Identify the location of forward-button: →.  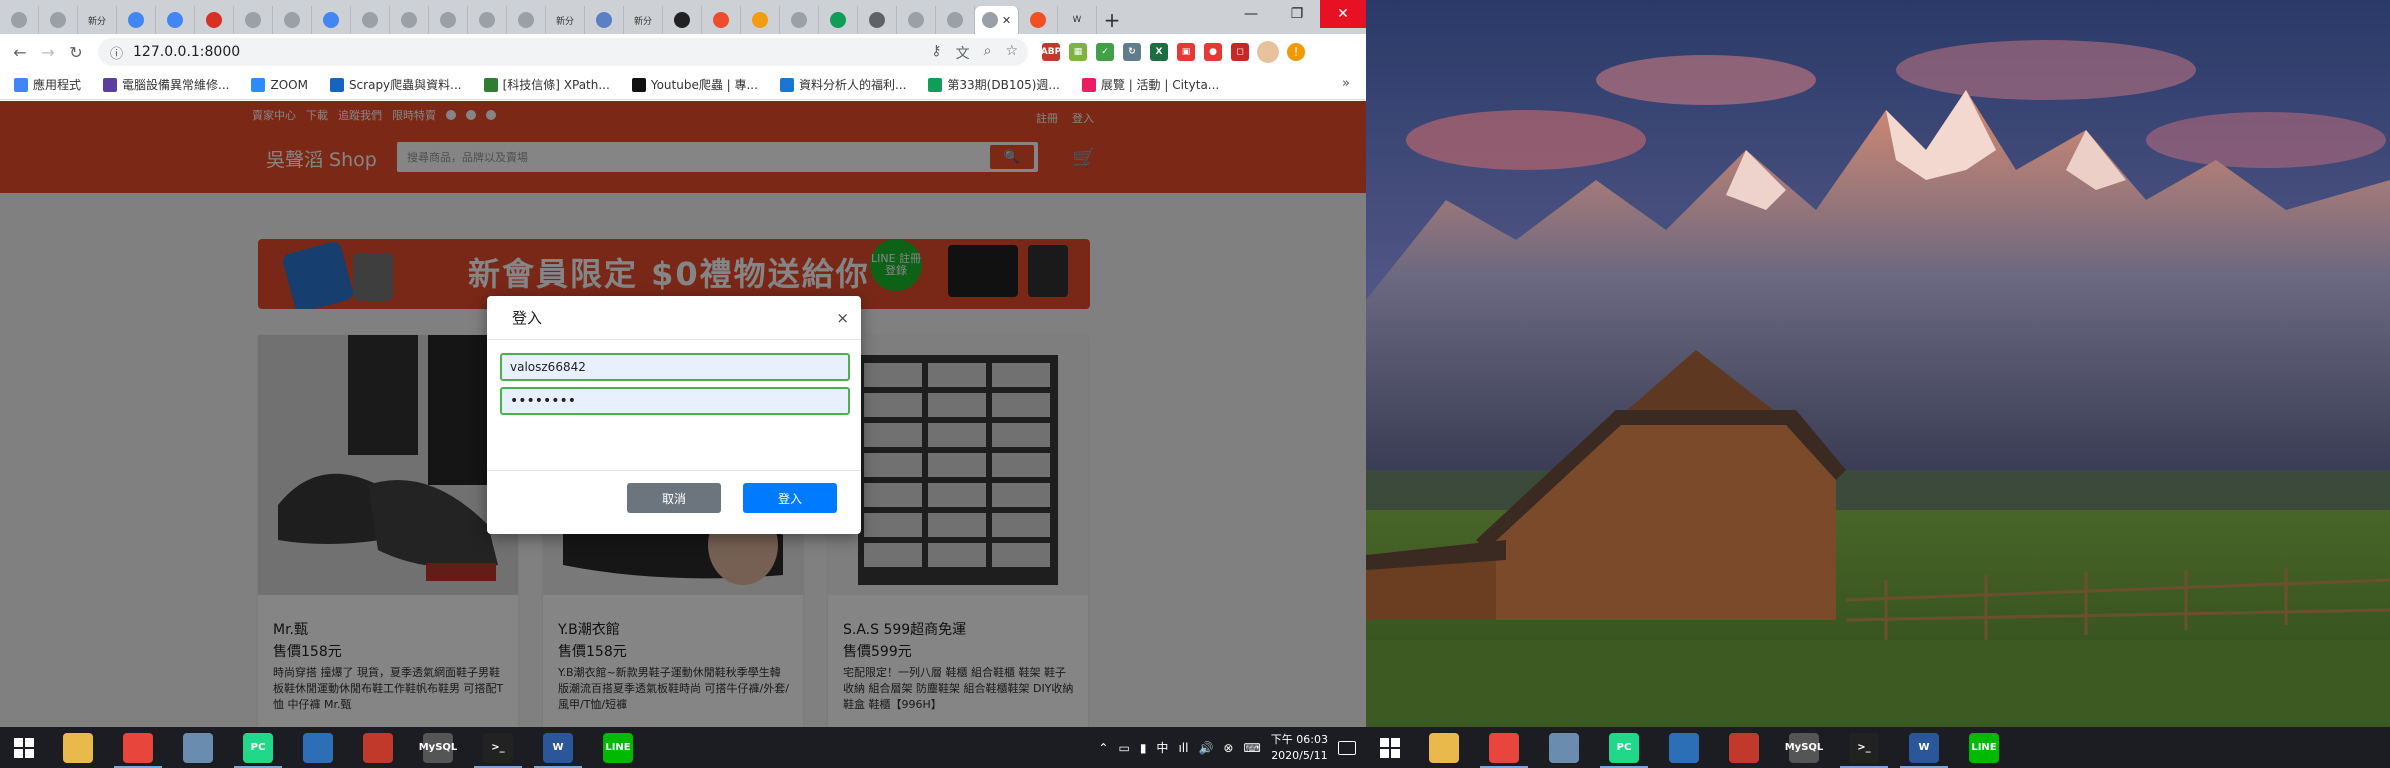
(48, 52).